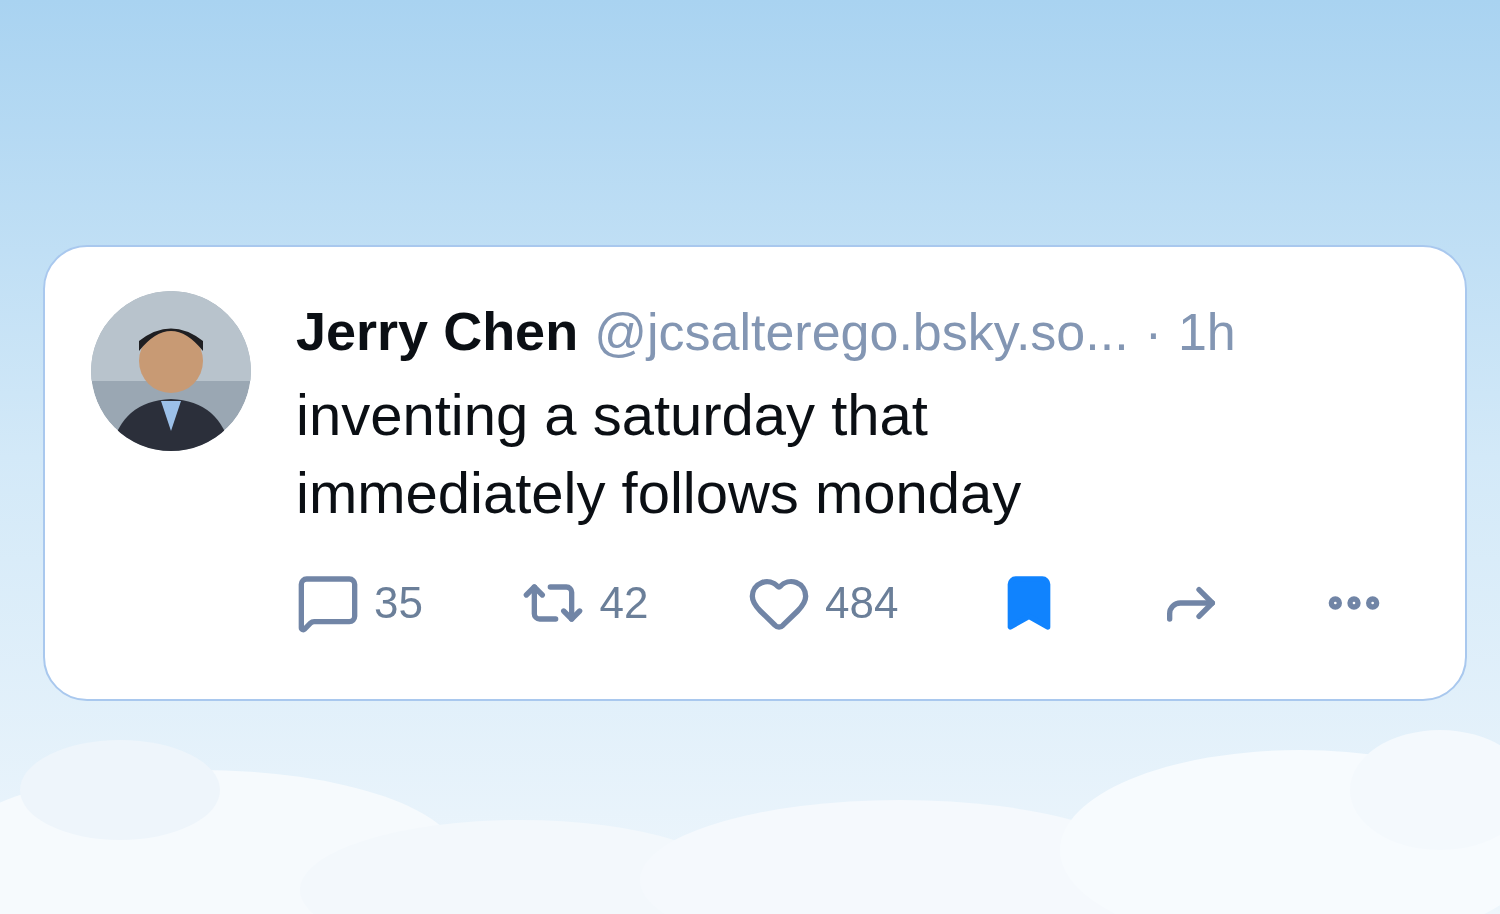 The image size is (1500, 914). I want to click on post-time: 1h, so click(1206, 332).